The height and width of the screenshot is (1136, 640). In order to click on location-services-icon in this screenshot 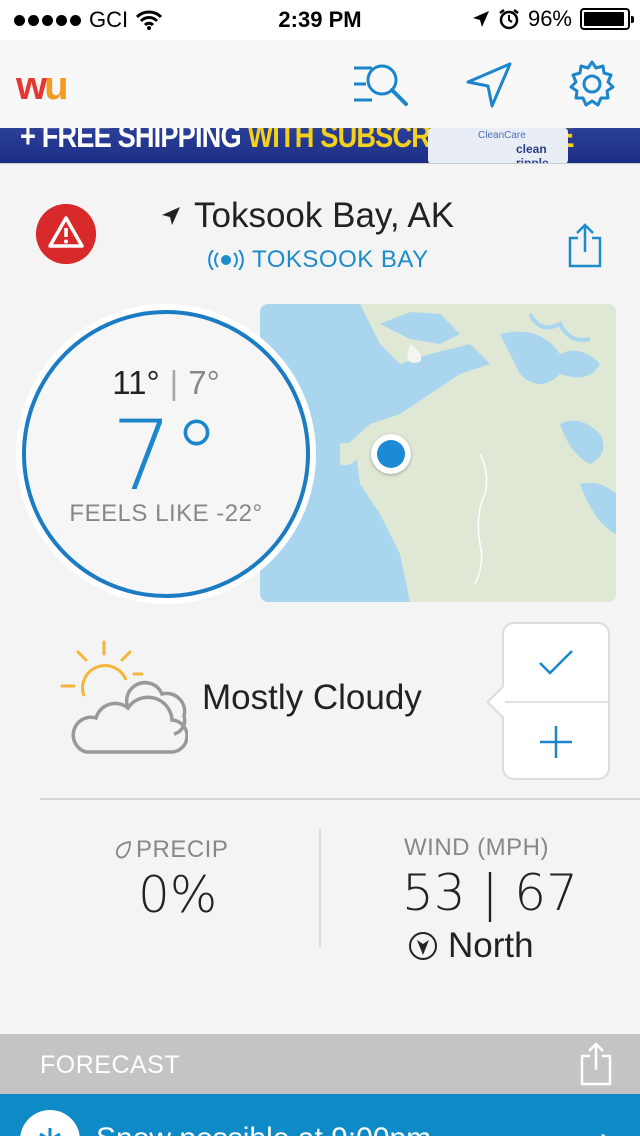, I will do `click(480, 19)`.